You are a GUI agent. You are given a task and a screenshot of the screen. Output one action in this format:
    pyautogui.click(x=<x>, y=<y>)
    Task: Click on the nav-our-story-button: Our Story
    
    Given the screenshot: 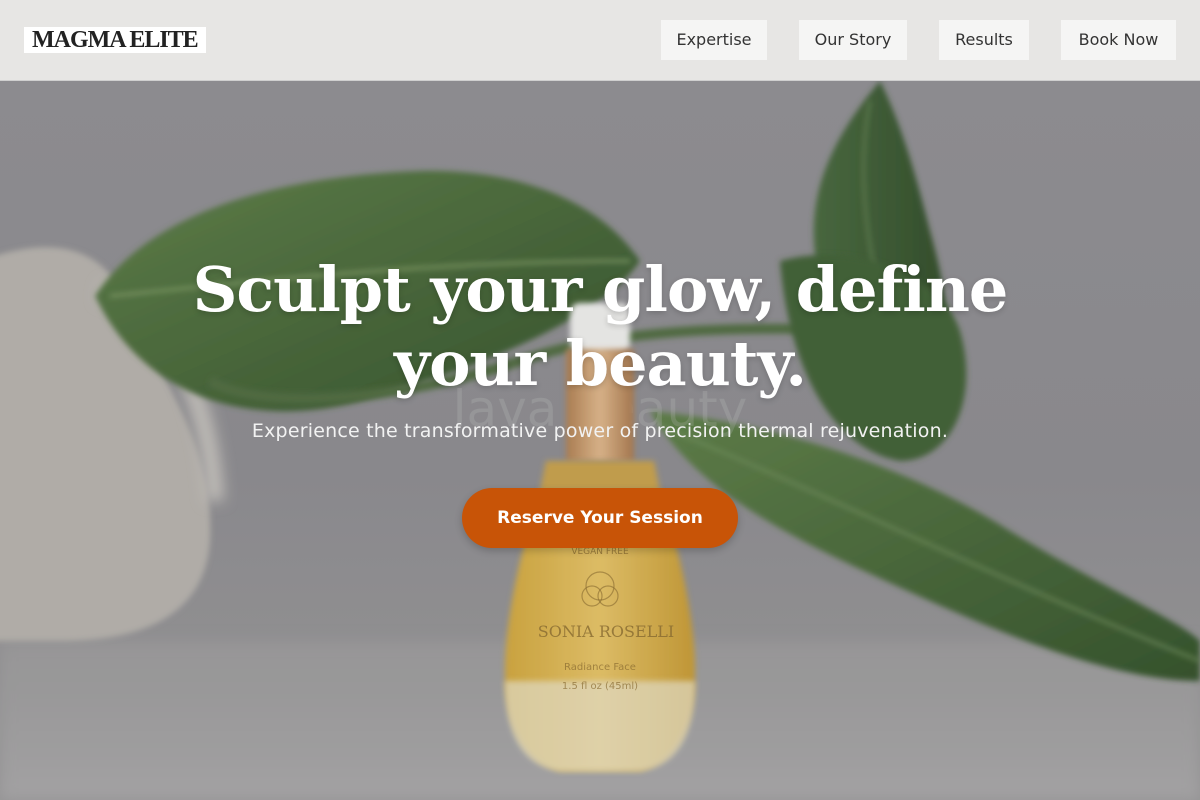 What is the action you would take?
    pyautogui.click(x=853, y=40)
    